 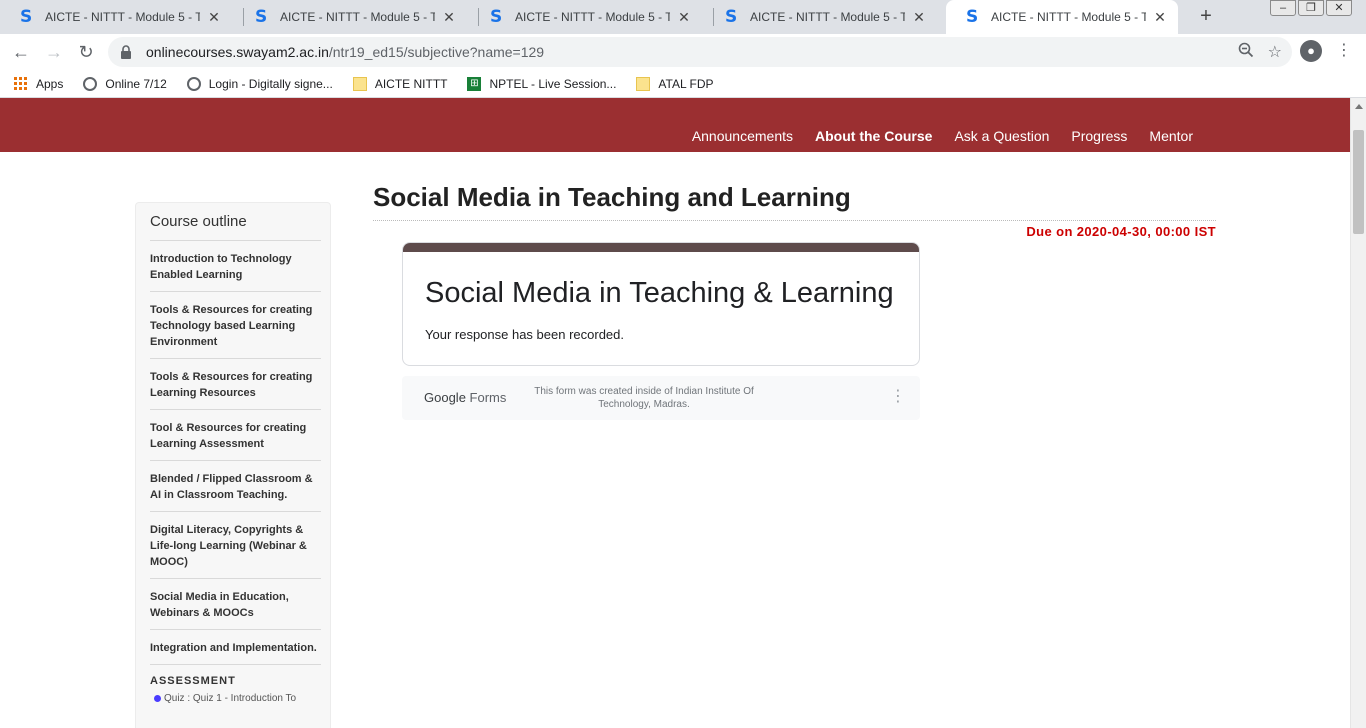 I want to click on bookmark-atal-fdp: ATAL FDP, so click(x=675, y=83).